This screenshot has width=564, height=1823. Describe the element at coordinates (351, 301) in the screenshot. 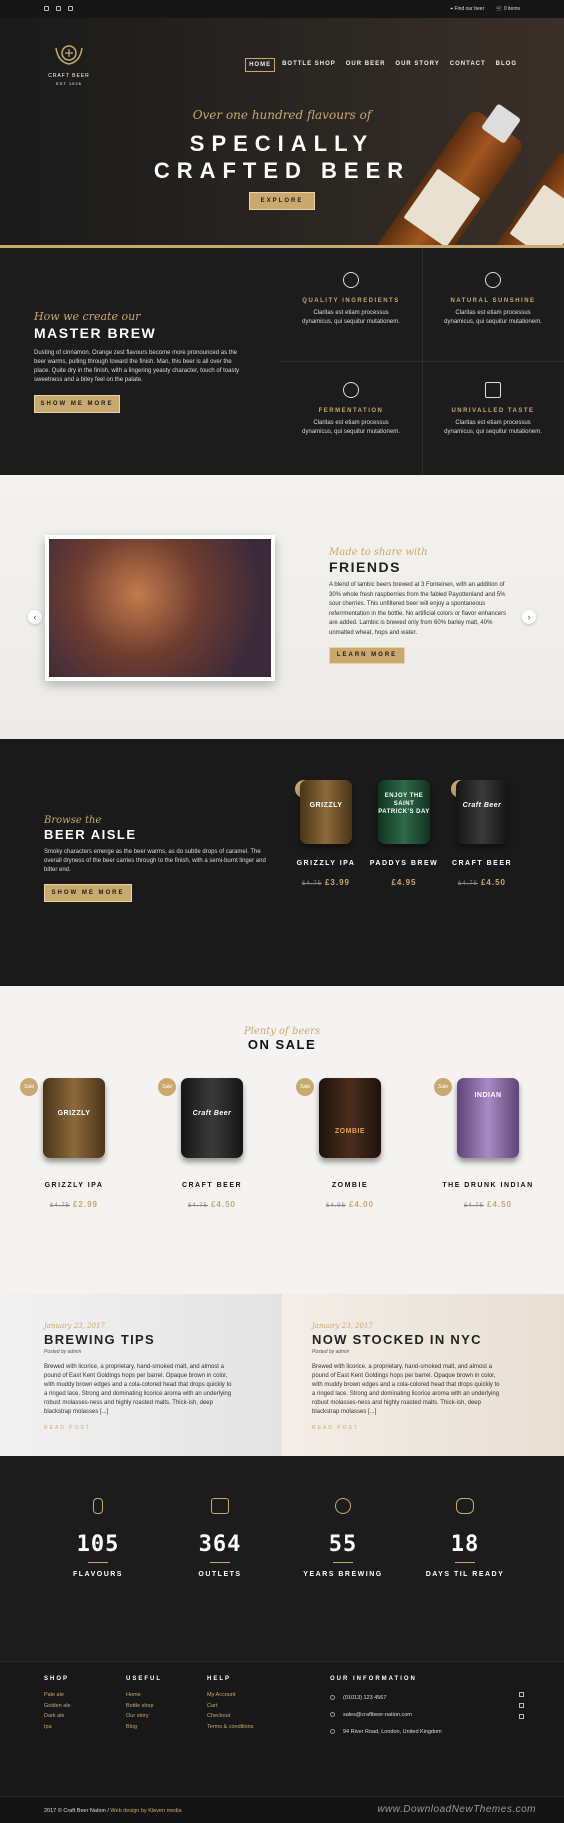

I see `feature-title: QUALITY INGREDIENTS` at that location.